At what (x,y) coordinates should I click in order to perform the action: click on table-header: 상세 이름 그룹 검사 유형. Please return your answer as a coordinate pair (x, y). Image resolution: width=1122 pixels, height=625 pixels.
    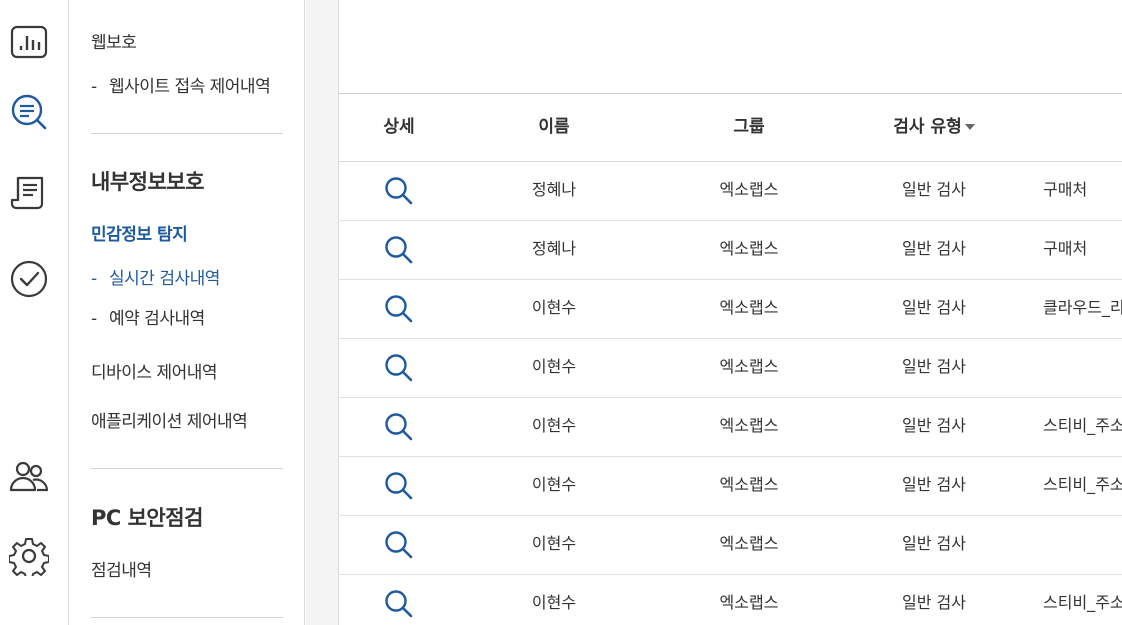
    Looking at the image, I should click on (730, 128).